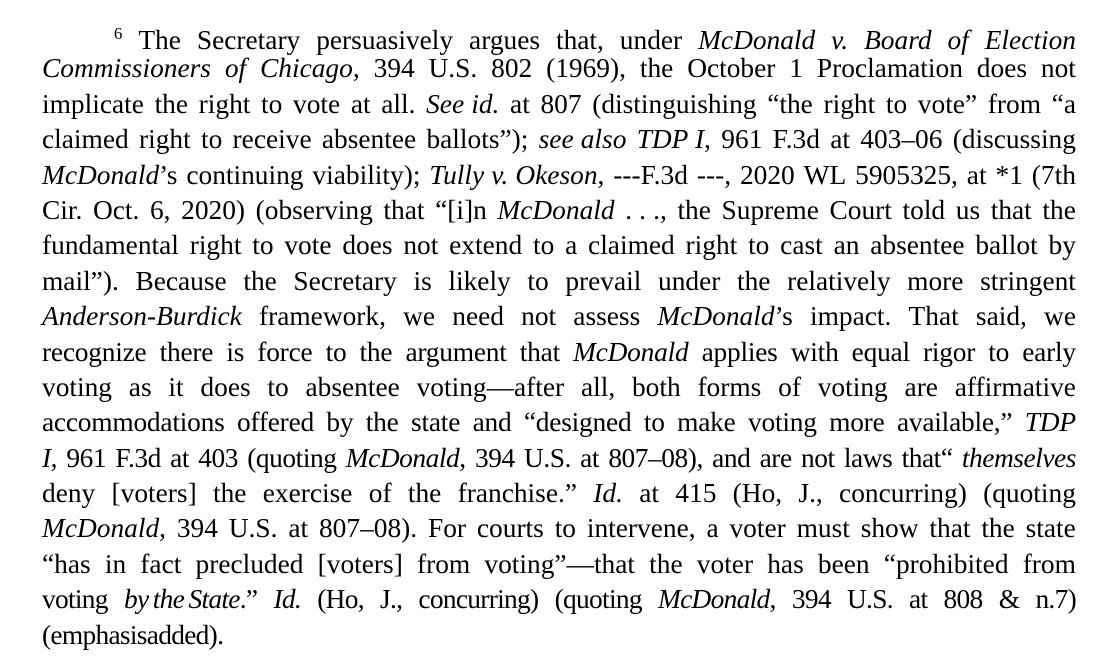  I want to click on roman-text: are, so click(776, 457).